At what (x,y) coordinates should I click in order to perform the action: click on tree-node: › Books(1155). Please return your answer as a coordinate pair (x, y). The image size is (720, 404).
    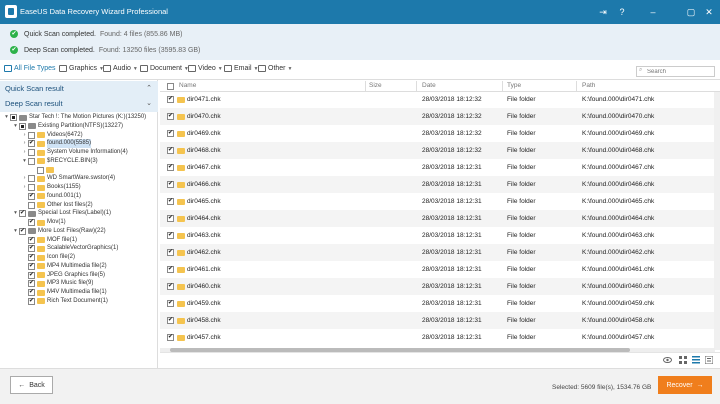
    Looking at the image, I should click on (51, 187).